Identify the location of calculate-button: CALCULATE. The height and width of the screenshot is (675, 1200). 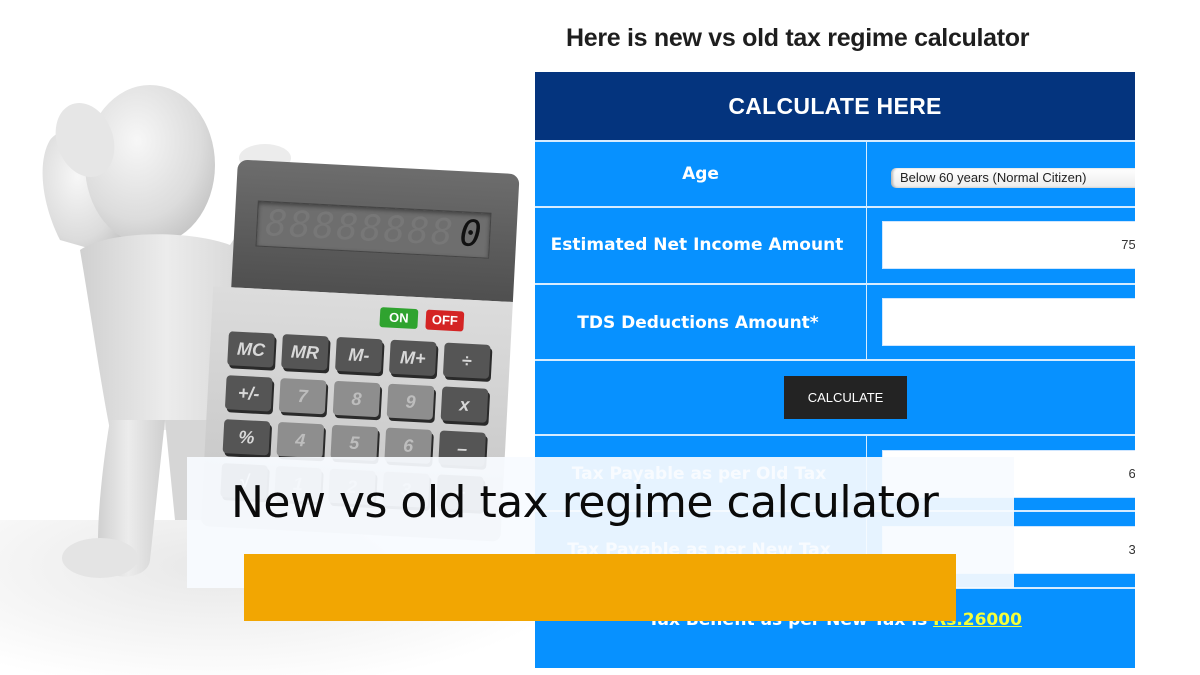
(845, 397).